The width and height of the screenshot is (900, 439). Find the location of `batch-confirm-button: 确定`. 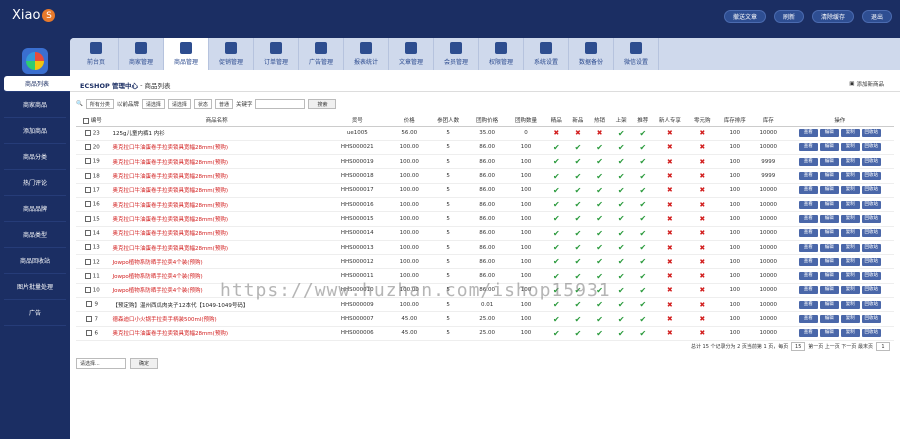

batch-confirm-button: 确定 is located at coordinates (144, 363).